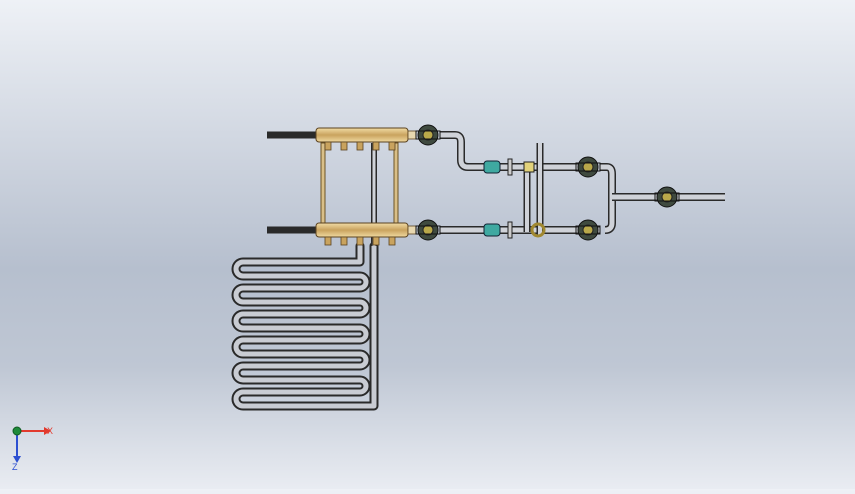  Describe the element at coordinates (366, 234) in the screenshot. I see `return-manifold` at that location.